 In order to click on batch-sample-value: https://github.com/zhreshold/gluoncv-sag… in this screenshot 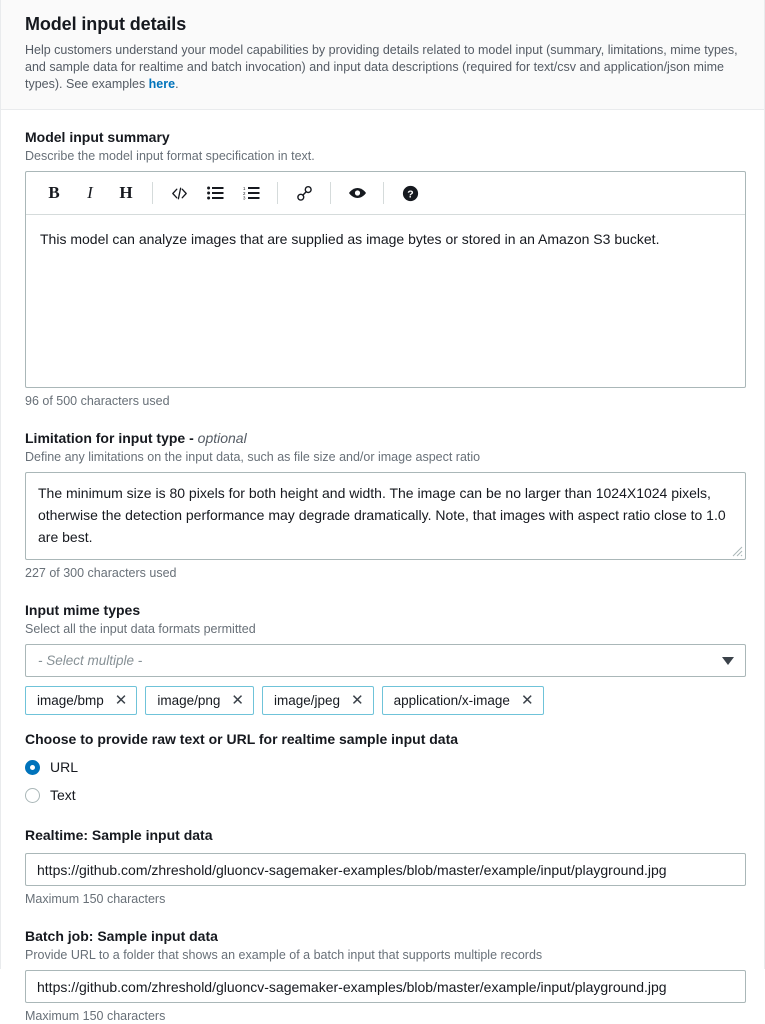, I will do `click(352, 986)`.